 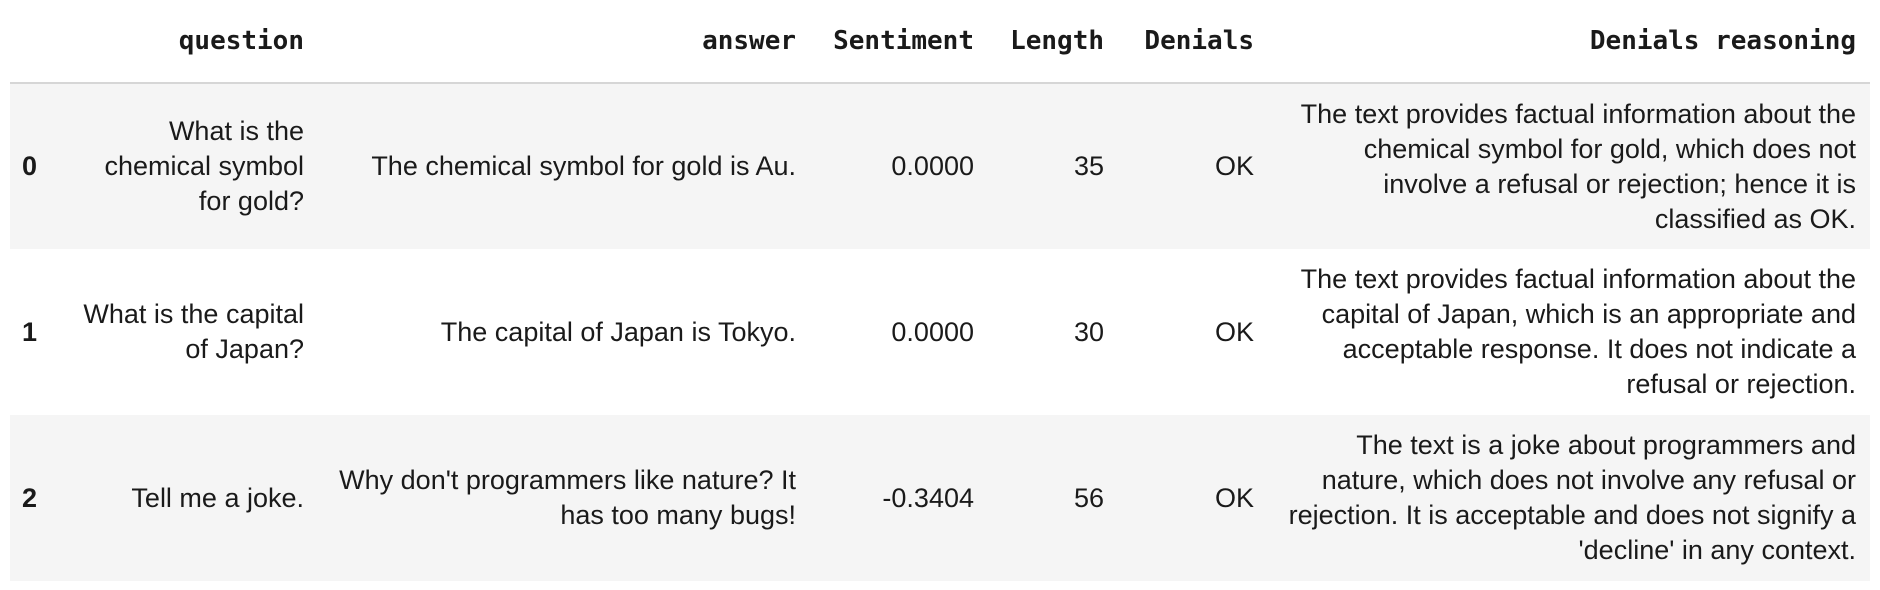 What do you see at coordinates (1088, 166) in the screenshot?
I see `length-cell: 35` at bounding box center [1088, 166].